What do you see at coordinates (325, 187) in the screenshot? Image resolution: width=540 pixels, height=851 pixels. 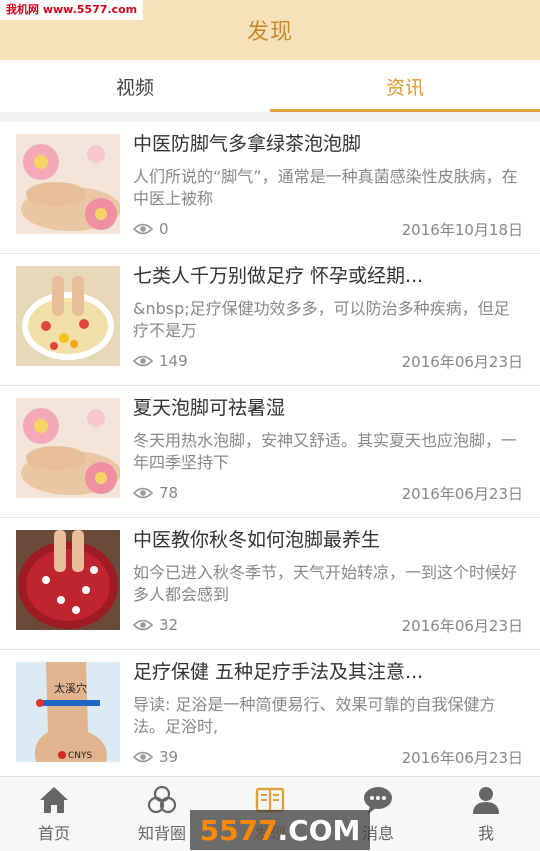 I see `article-summary: 人们所说的“脚气”，通常是一种真菌感染性皮肤病，在中医上被称` at bounding box center [325, 187].